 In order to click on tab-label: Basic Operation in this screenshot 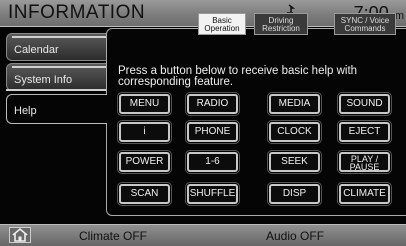, I will do `click(222, 24)`.